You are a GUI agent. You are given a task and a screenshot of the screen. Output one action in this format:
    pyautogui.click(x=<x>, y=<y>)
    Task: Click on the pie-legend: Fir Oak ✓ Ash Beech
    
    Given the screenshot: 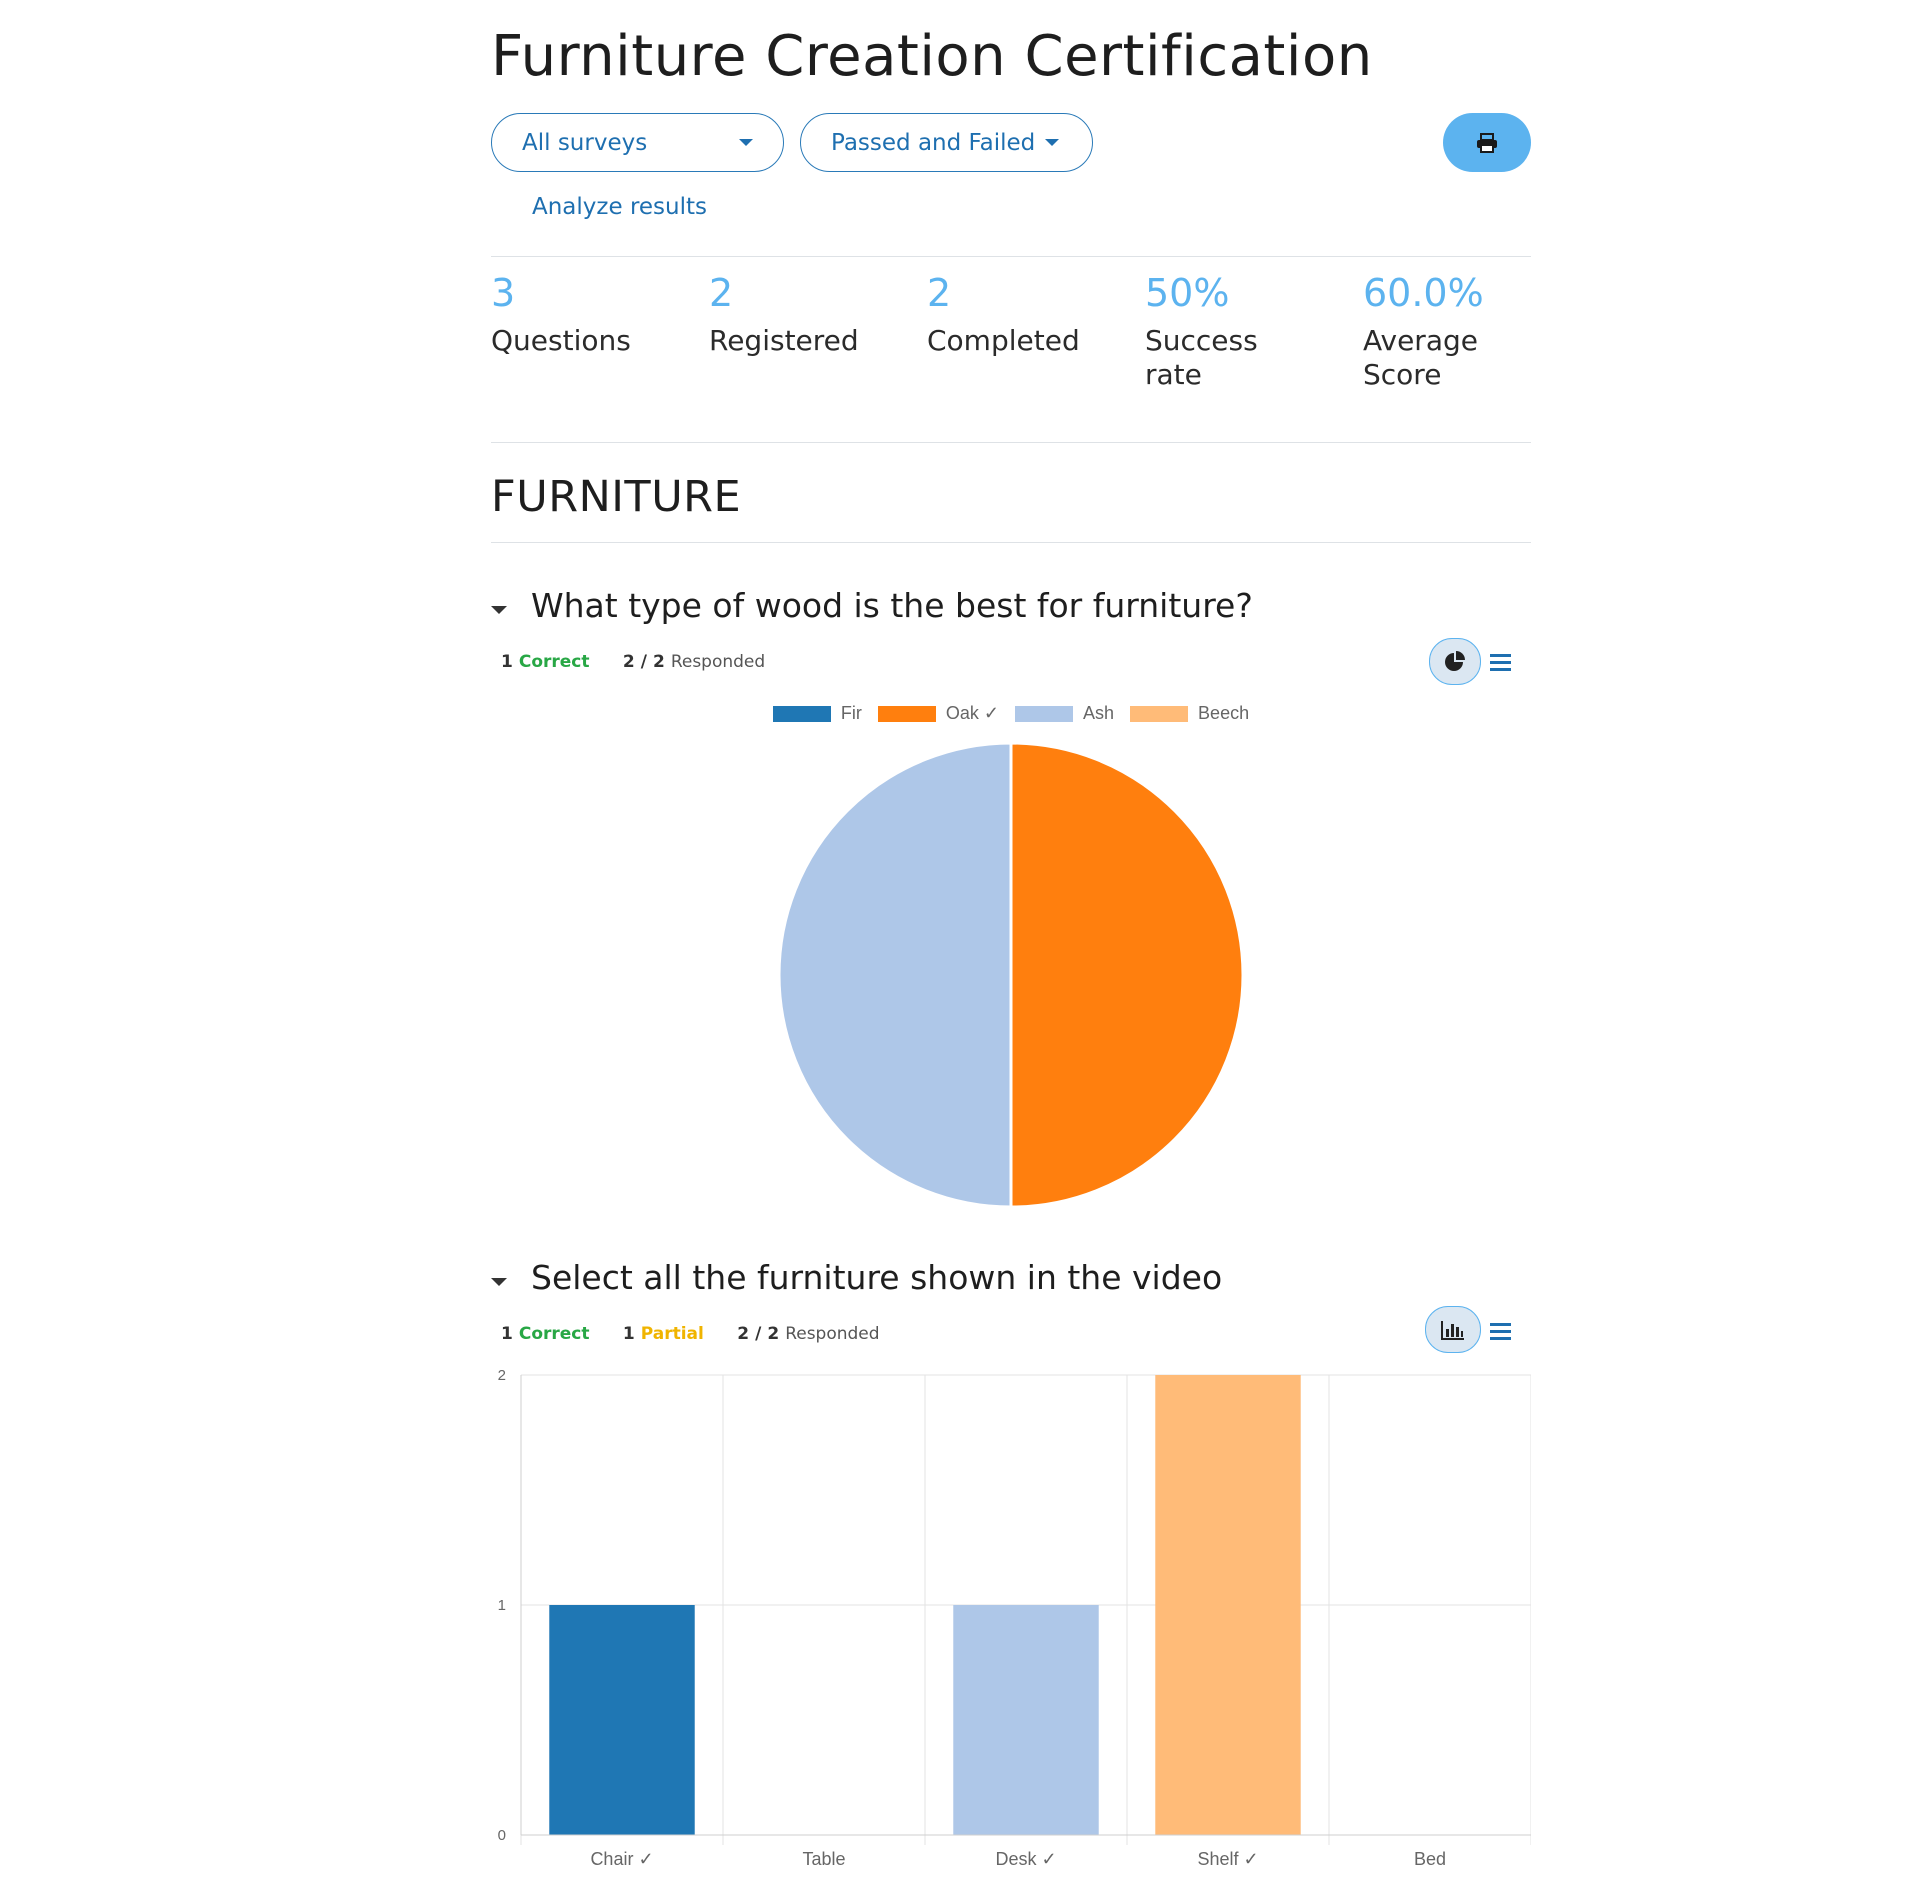 What is the action you would take?
    pyautogui.click(x=1011, y=713)
    